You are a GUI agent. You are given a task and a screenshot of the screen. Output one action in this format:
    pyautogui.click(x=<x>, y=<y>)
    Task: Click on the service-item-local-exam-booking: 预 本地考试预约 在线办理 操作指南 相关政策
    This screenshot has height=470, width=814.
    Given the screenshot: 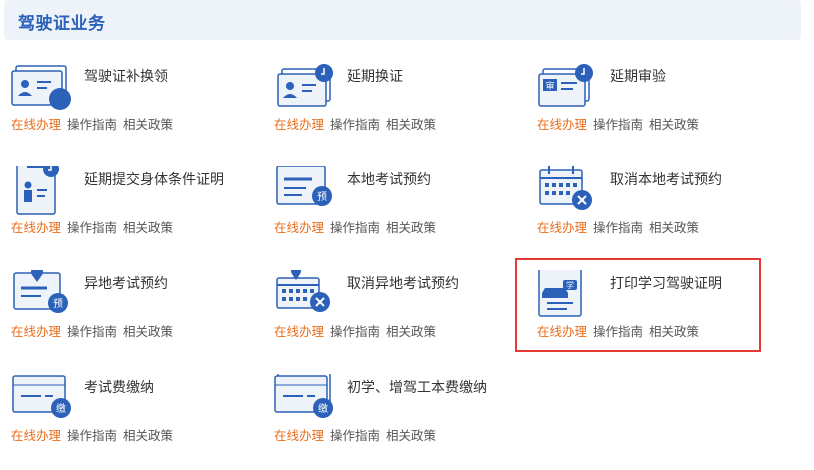 What is the action you would take?
    pyautogui.click(x=399, y=214)
    